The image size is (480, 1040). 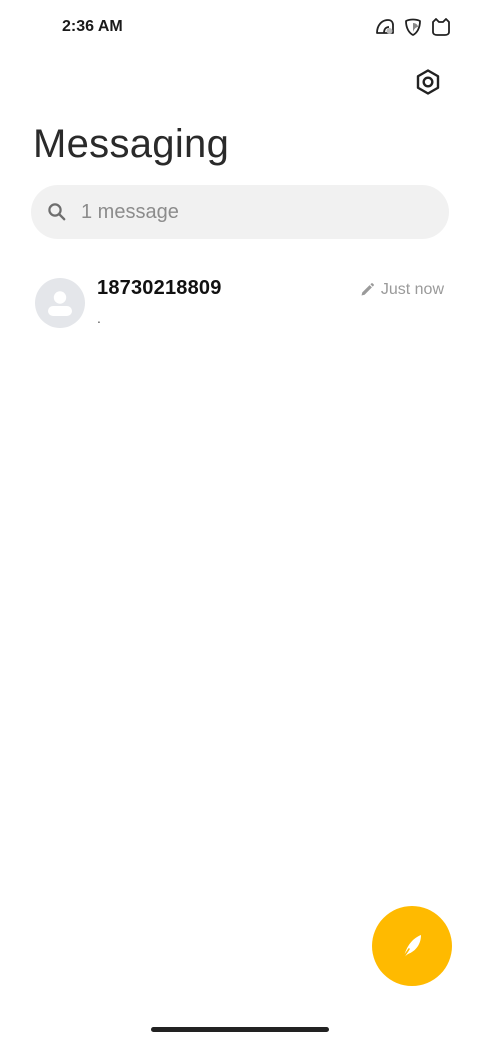 I want to click on shield-app-icon, so click(x=413, y=27).